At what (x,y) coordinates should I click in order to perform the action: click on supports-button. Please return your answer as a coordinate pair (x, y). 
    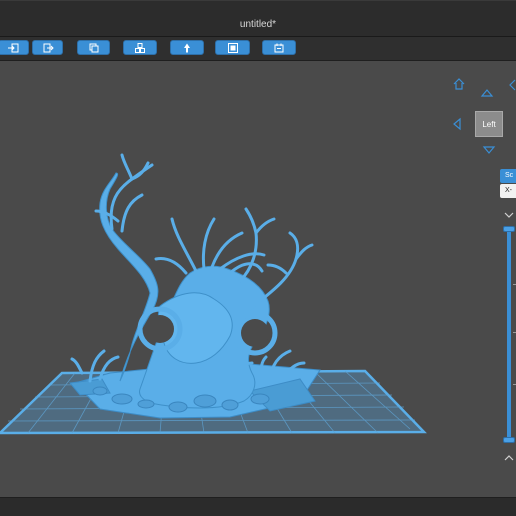
    Looking at the image, I should click on (187, 47).